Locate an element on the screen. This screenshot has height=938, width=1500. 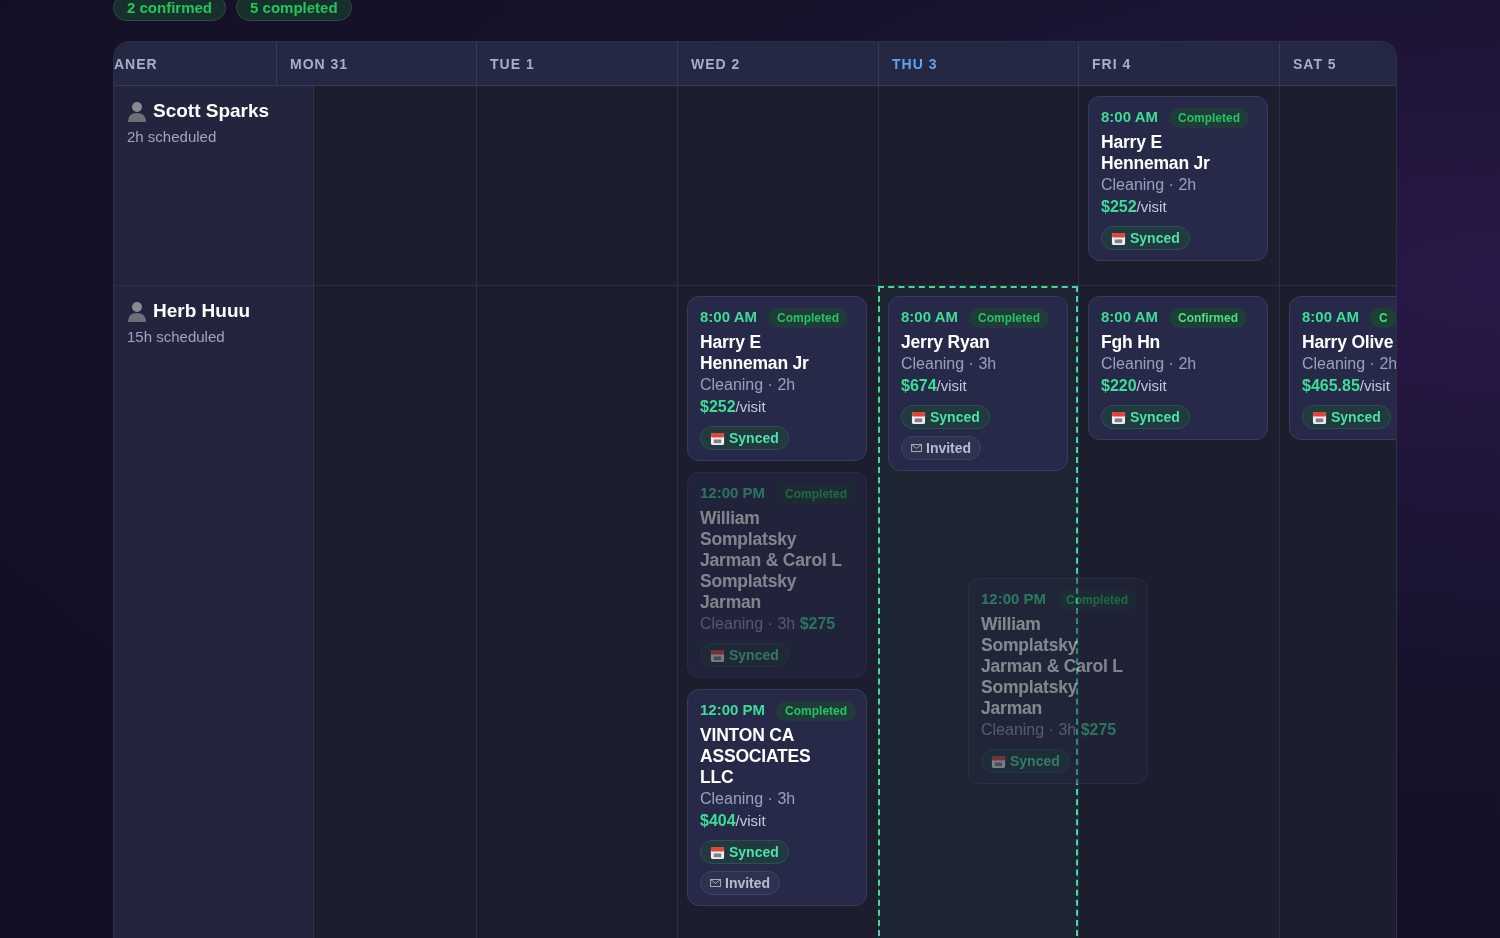
client-name: VINTON CA ASSOCIATES LLC is located at coordinates (756, 756).